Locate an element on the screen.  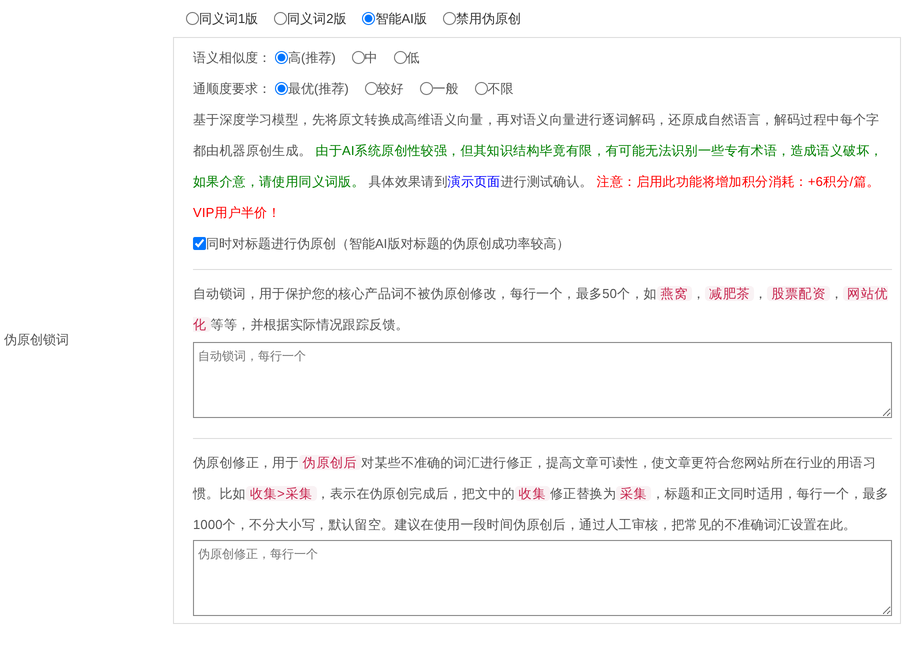
option-label: 中 is located at coordinates (371, 58).